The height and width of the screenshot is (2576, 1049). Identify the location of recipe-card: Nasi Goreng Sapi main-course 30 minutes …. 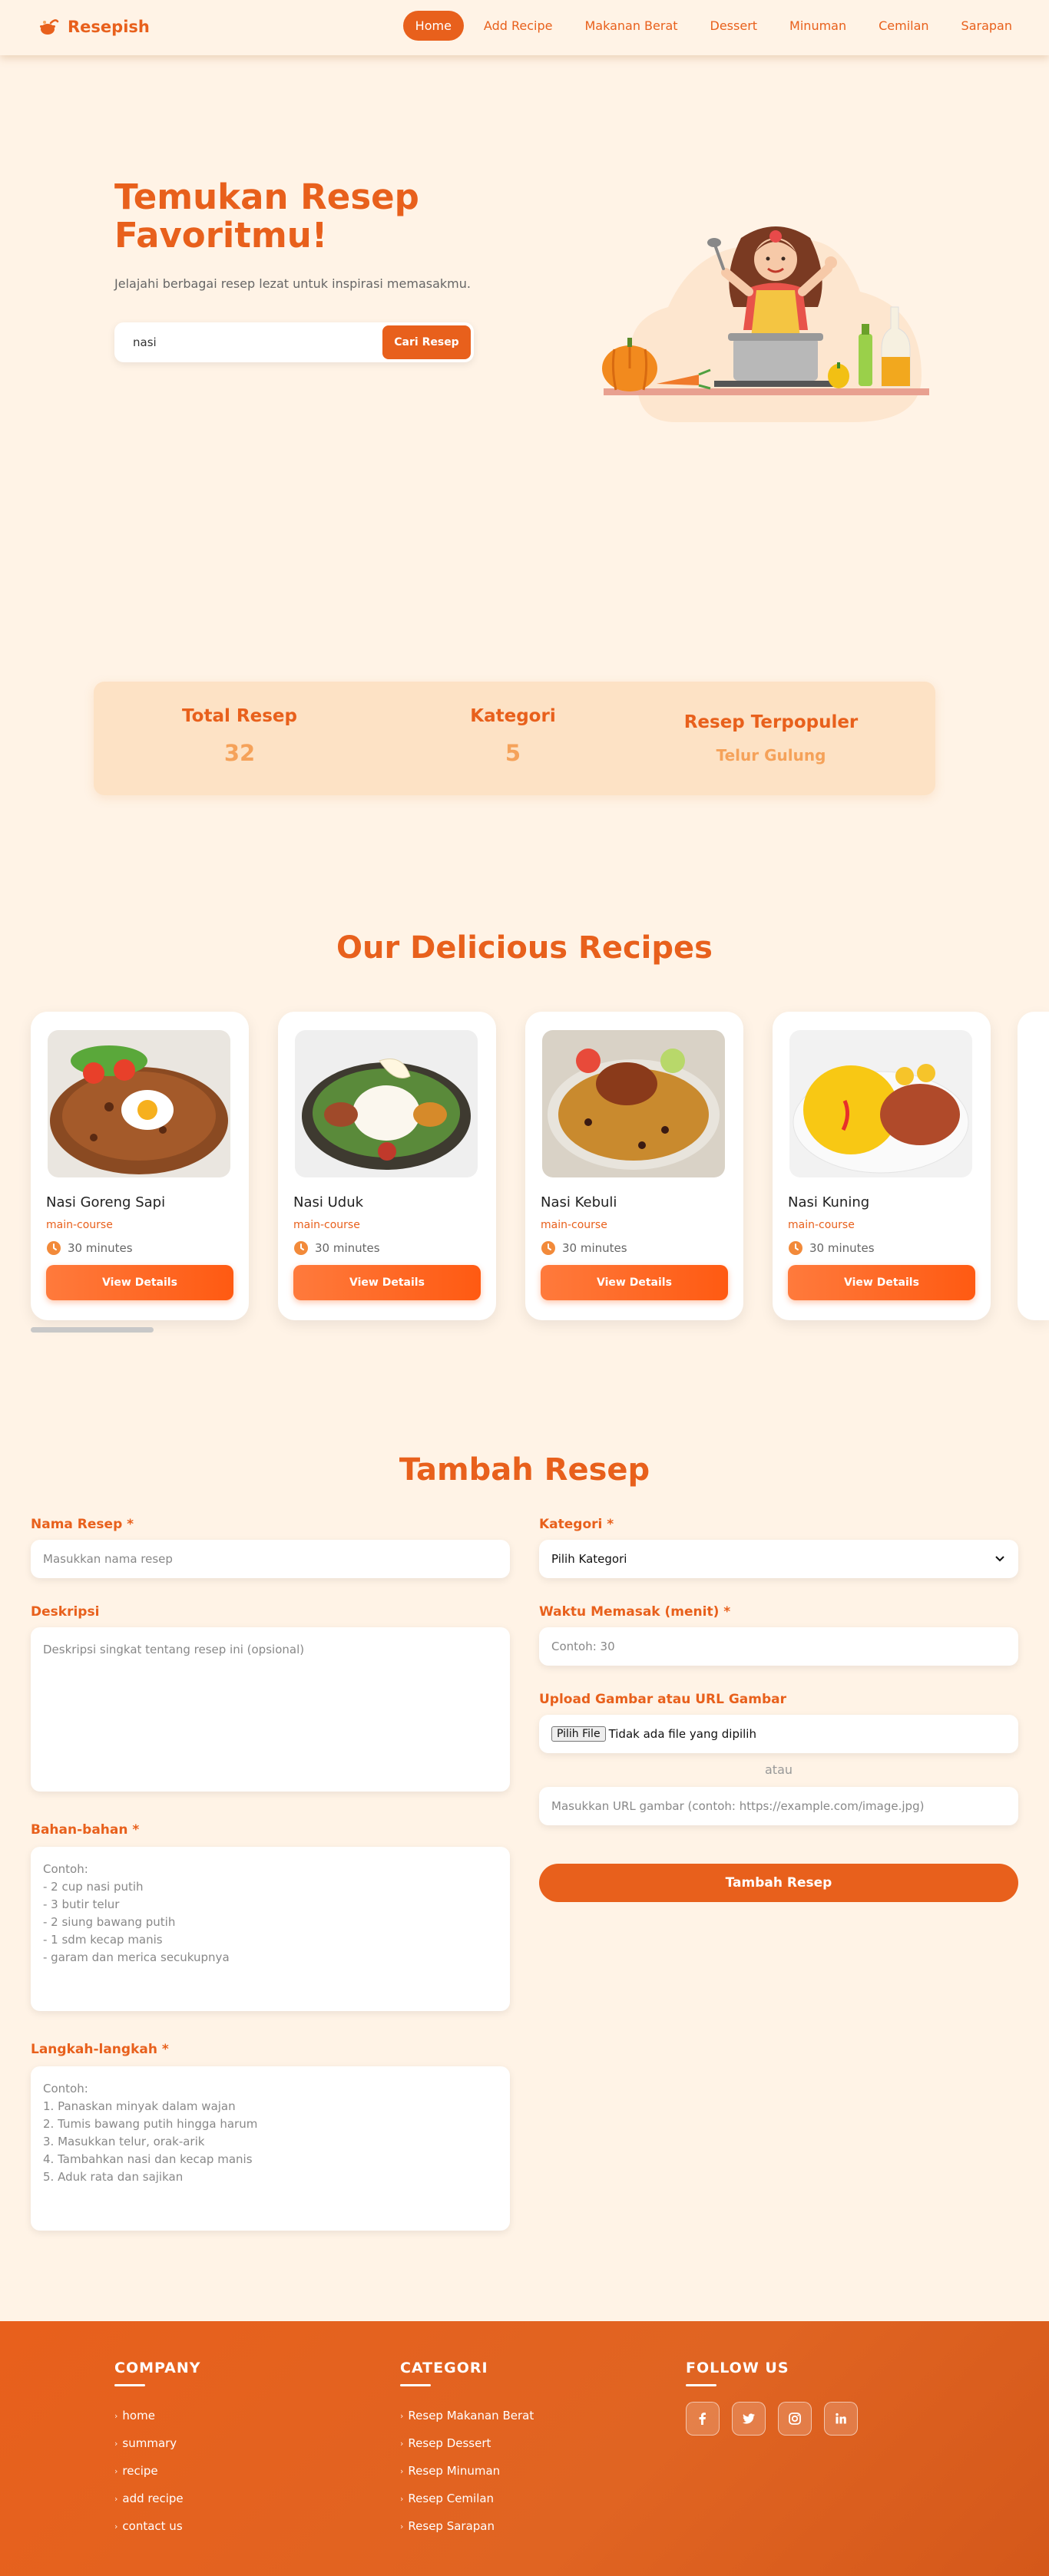
(140, 1166).